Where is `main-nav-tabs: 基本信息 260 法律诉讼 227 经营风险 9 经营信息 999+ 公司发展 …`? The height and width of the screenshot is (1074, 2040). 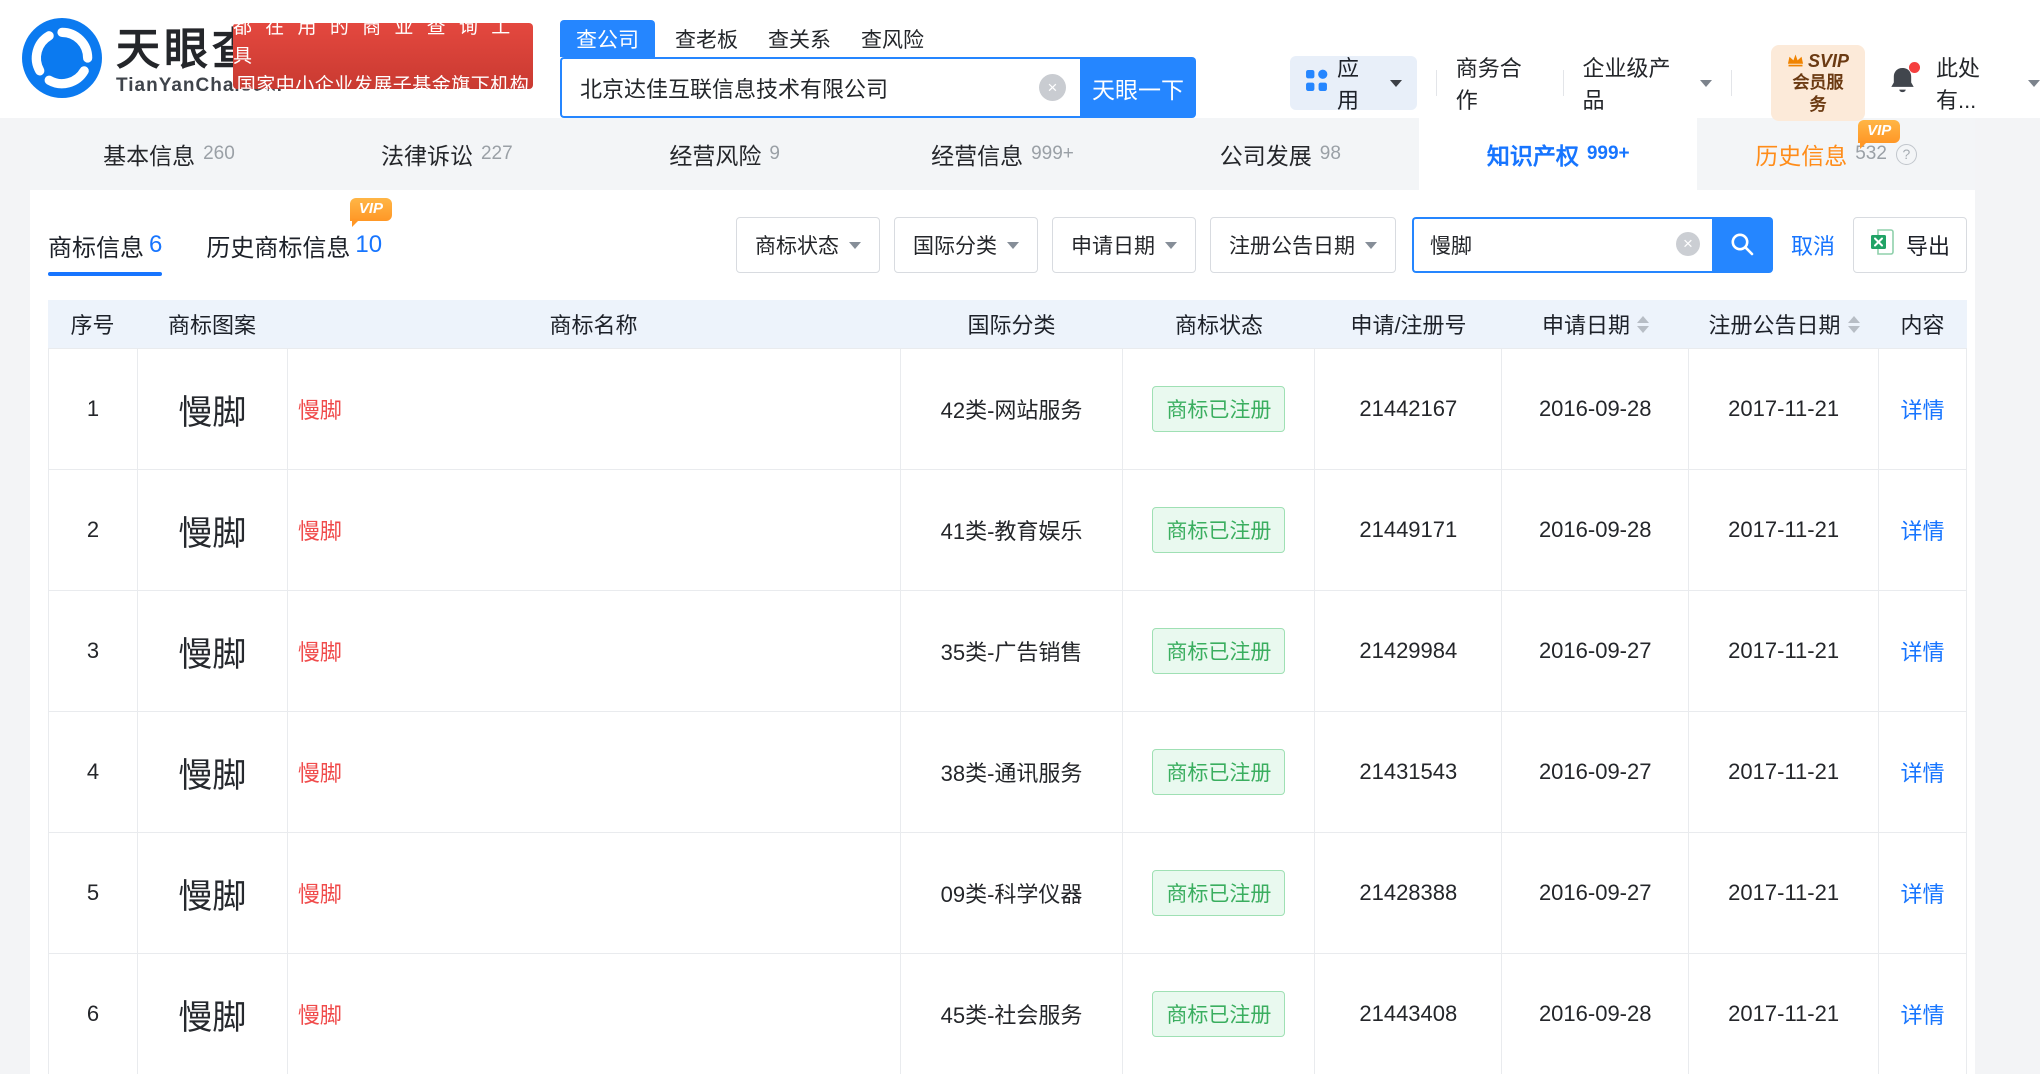 main-nav-tabs: 基本信息 260 法律诉讼 227 经营风险 9 经营信息 999+ 公司发展 … is located at coordinates (1002, 154).